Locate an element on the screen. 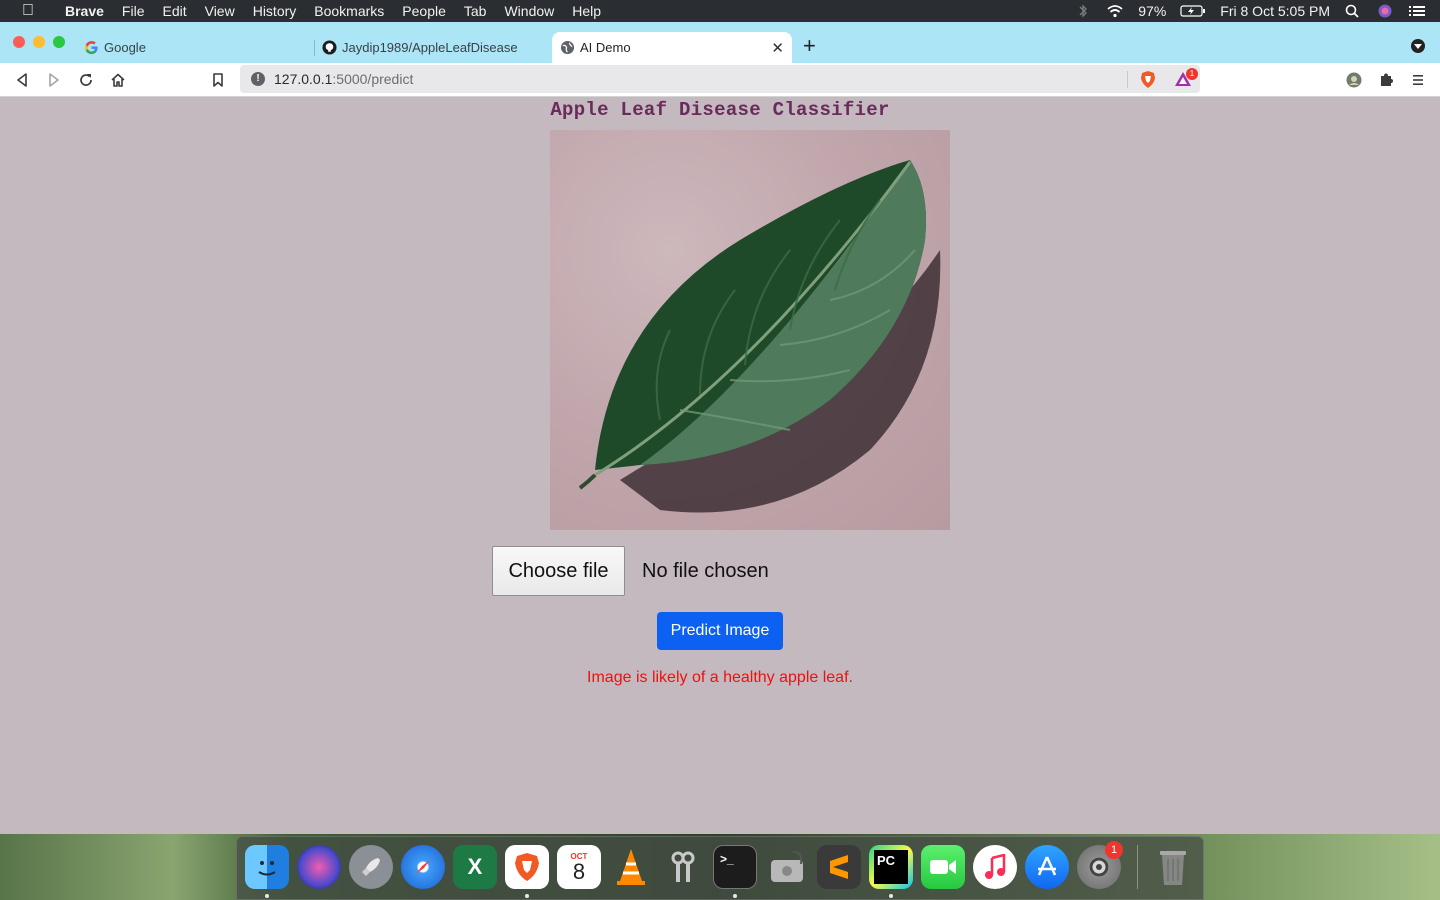  reload-icon is located at coordinates (86, 80).